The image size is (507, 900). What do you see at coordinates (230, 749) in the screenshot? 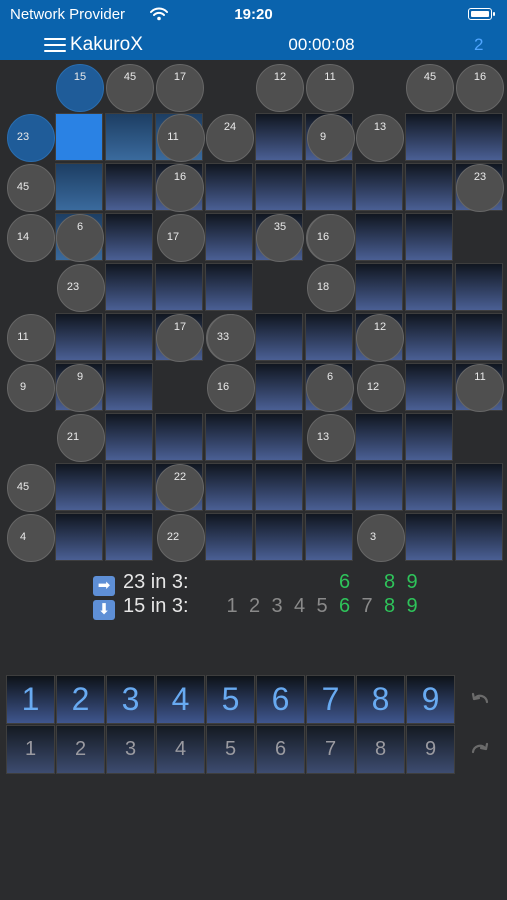
I see `pencil-digit-5-button: 5` at bounding box center [230, 749].